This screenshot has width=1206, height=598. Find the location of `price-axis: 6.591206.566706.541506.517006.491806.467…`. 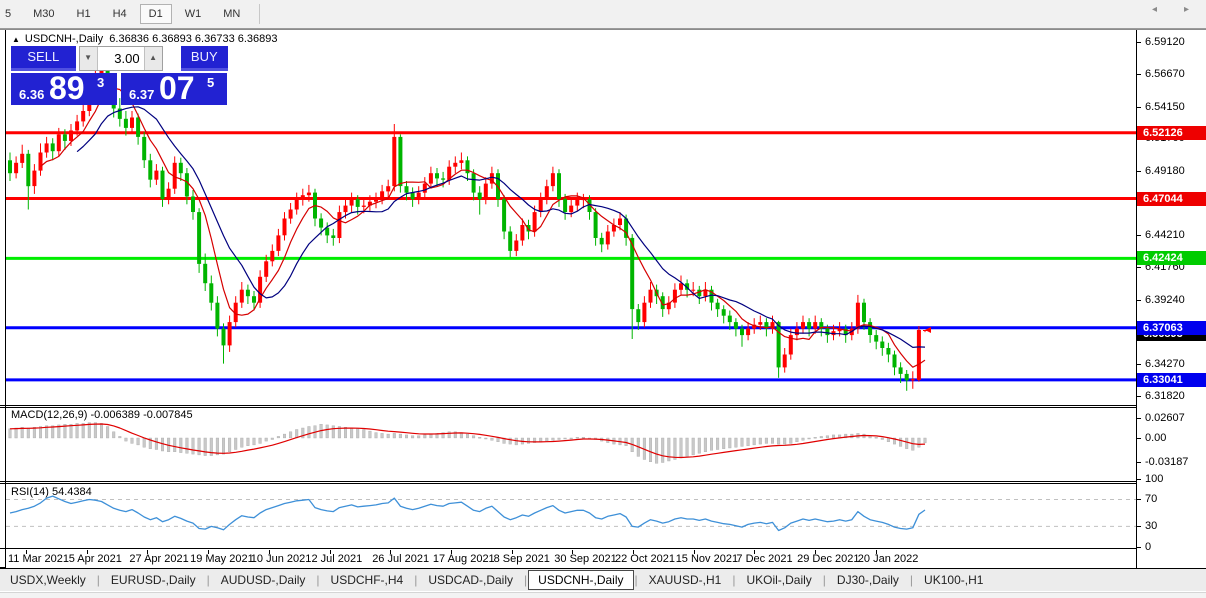

price-axis: 6.591206.566706.541506.517006.491806.467… is located at coordinates (1171, 299).